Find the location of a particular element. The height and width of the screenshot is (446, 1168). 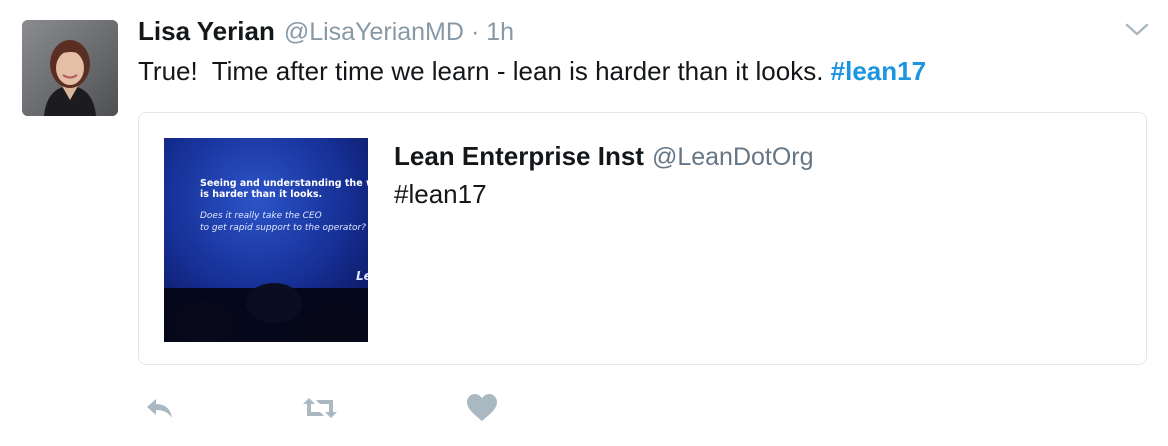

avatar-image is located at coordinates (70, 68).